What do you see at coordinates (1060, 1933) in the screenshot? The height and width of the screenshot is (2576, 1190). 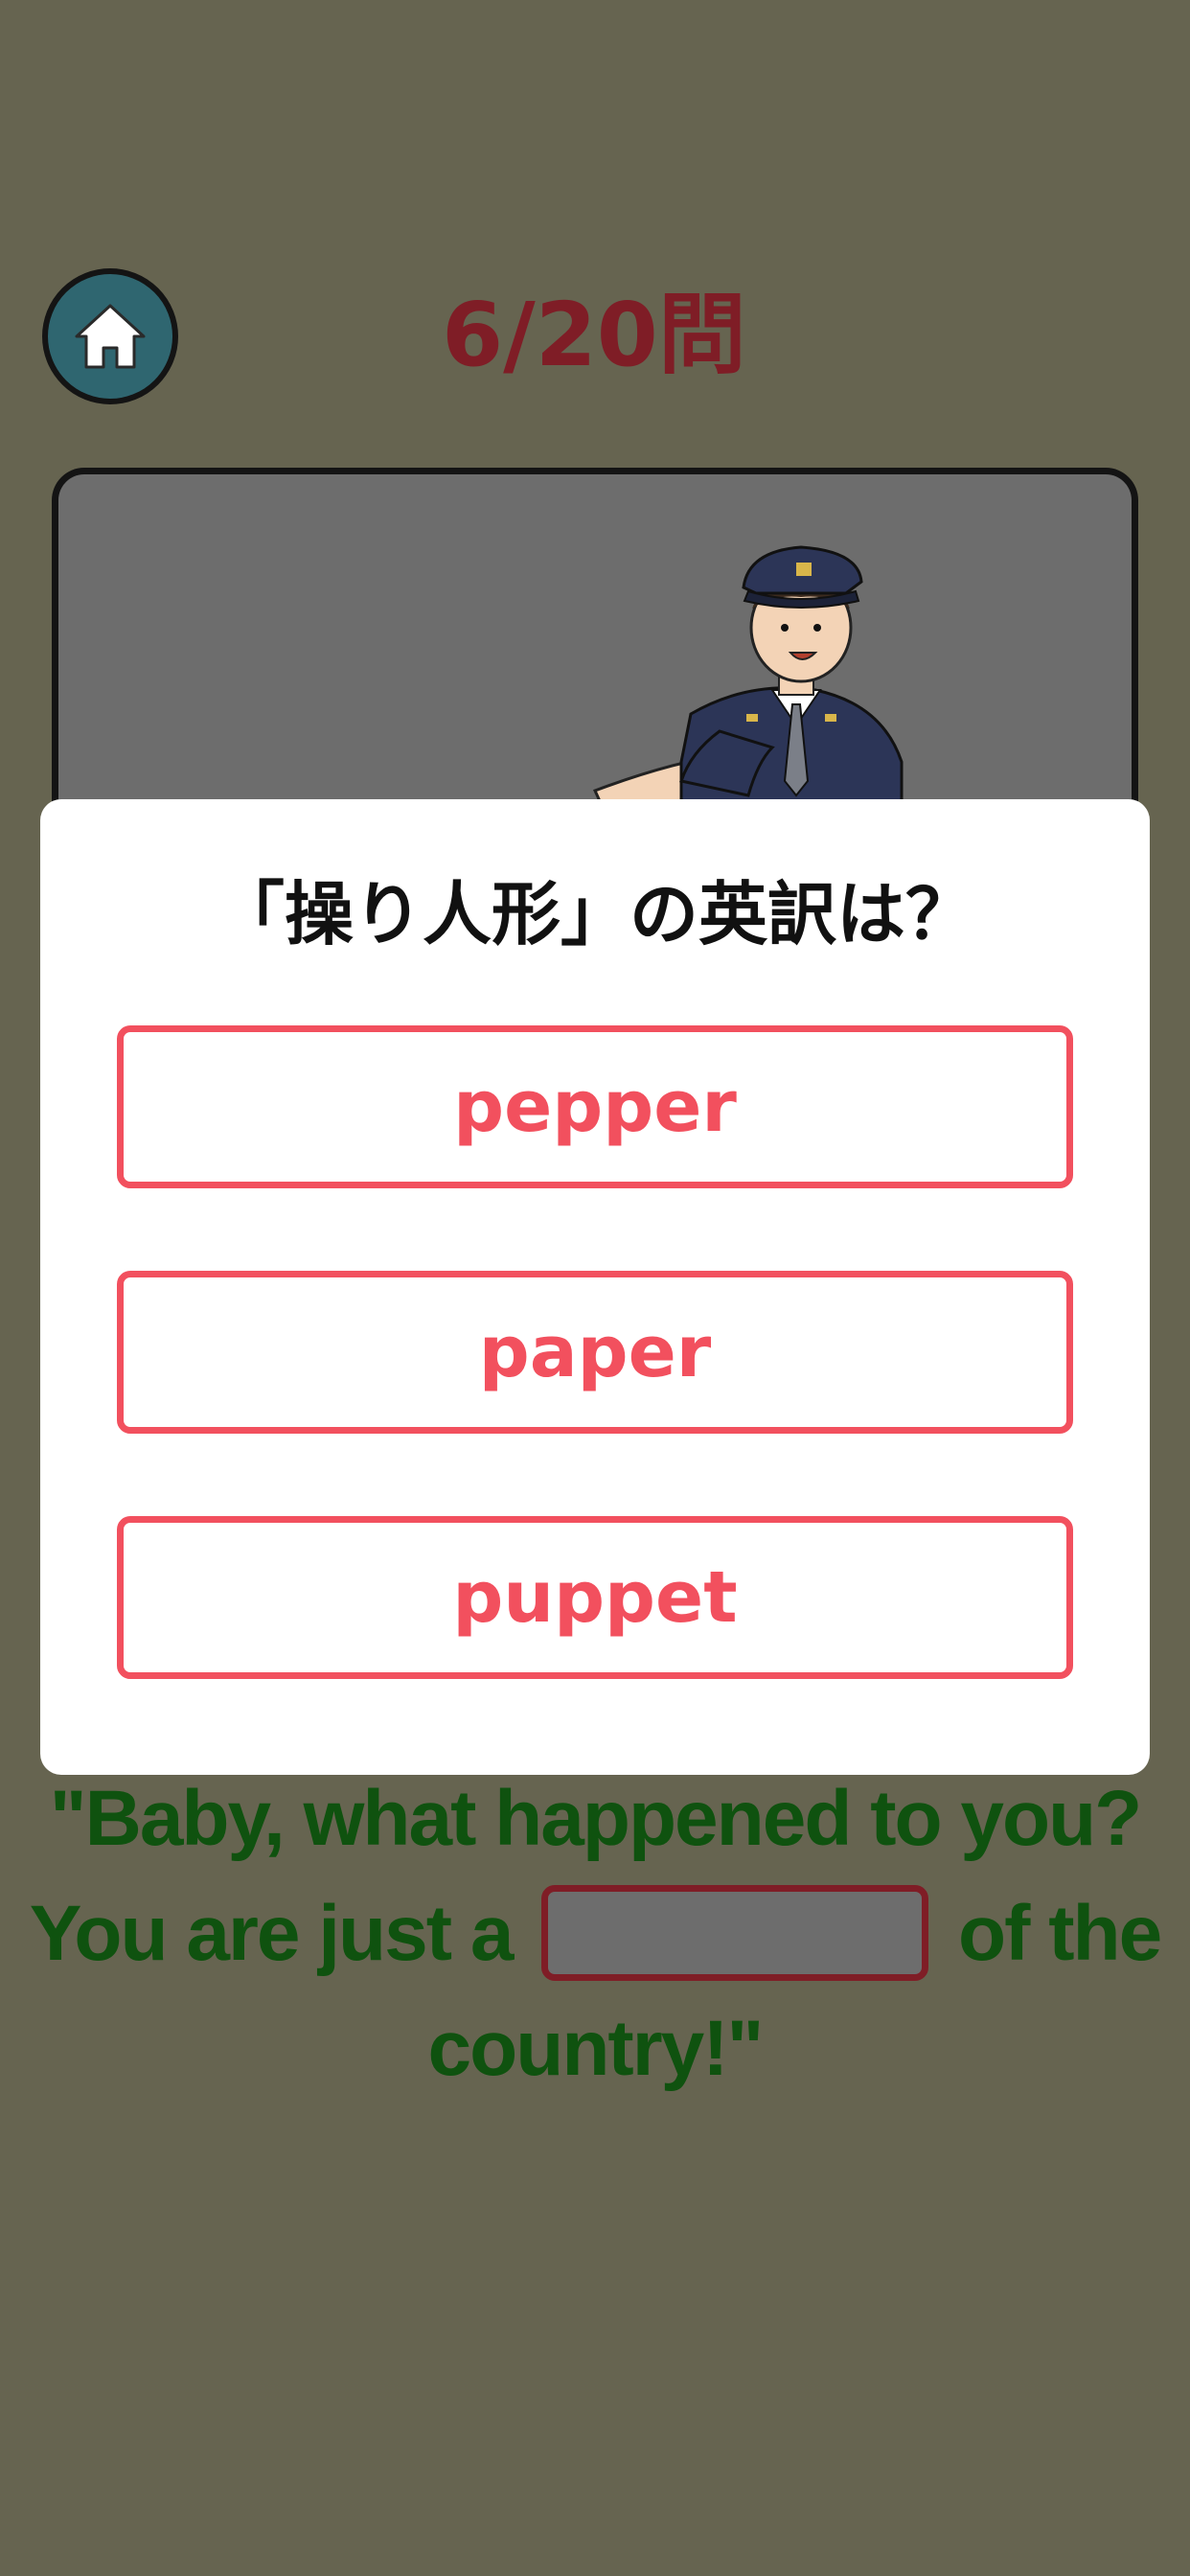 I see `sentence-line-2-end: of the` at bounding box center [1060, 1933].